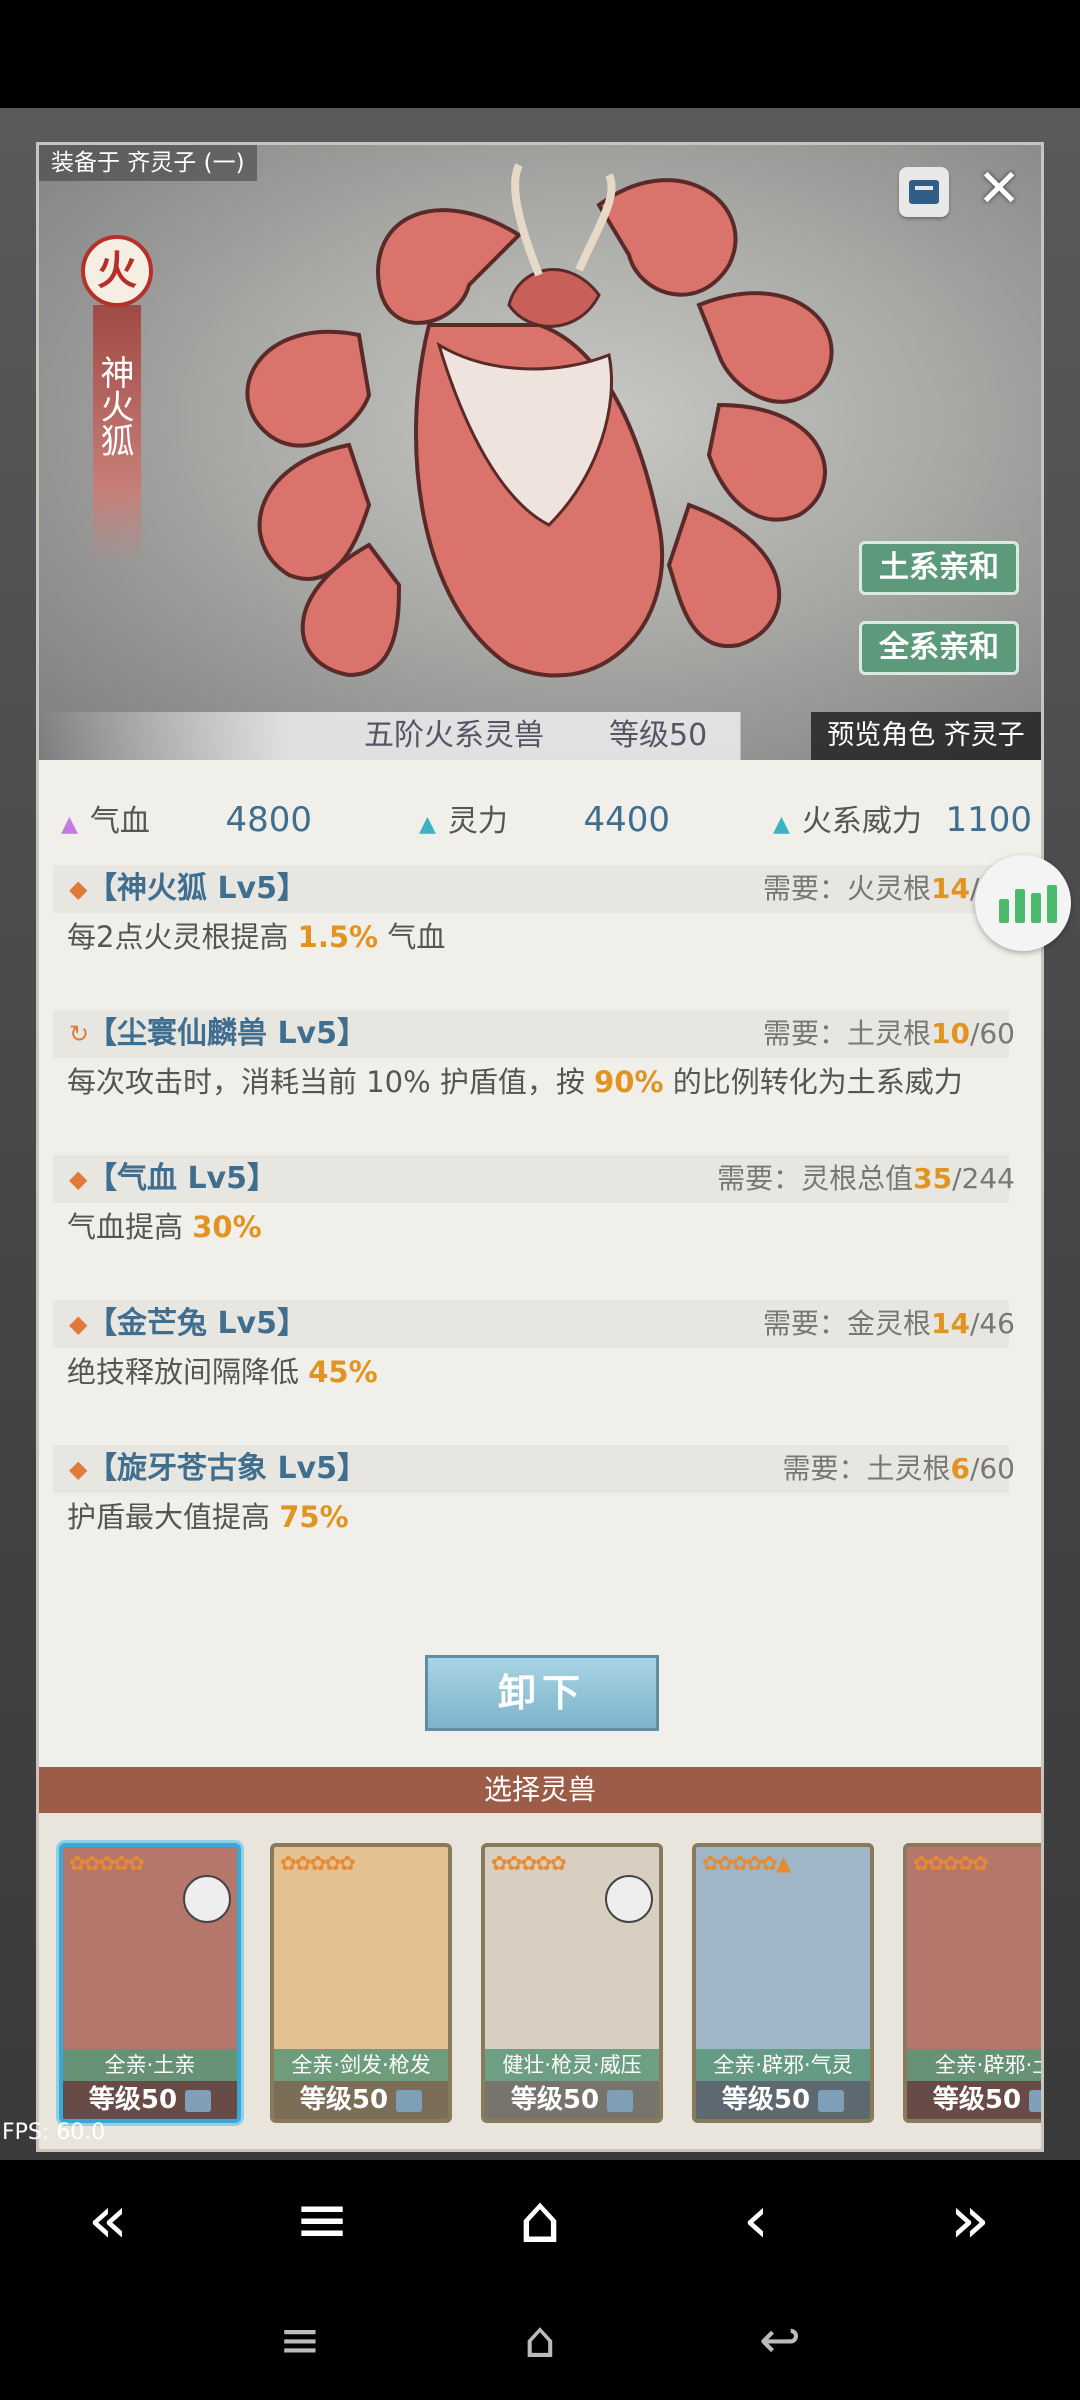 The width and height of the screenshot is (1080, 2400). What do you see at coordinates (972, 1983) in the screenshot?
I see `beast-card: ✿✿✿✿✿ 全亲·辟邪·土 等级50` at bounding box center [972, 1983].